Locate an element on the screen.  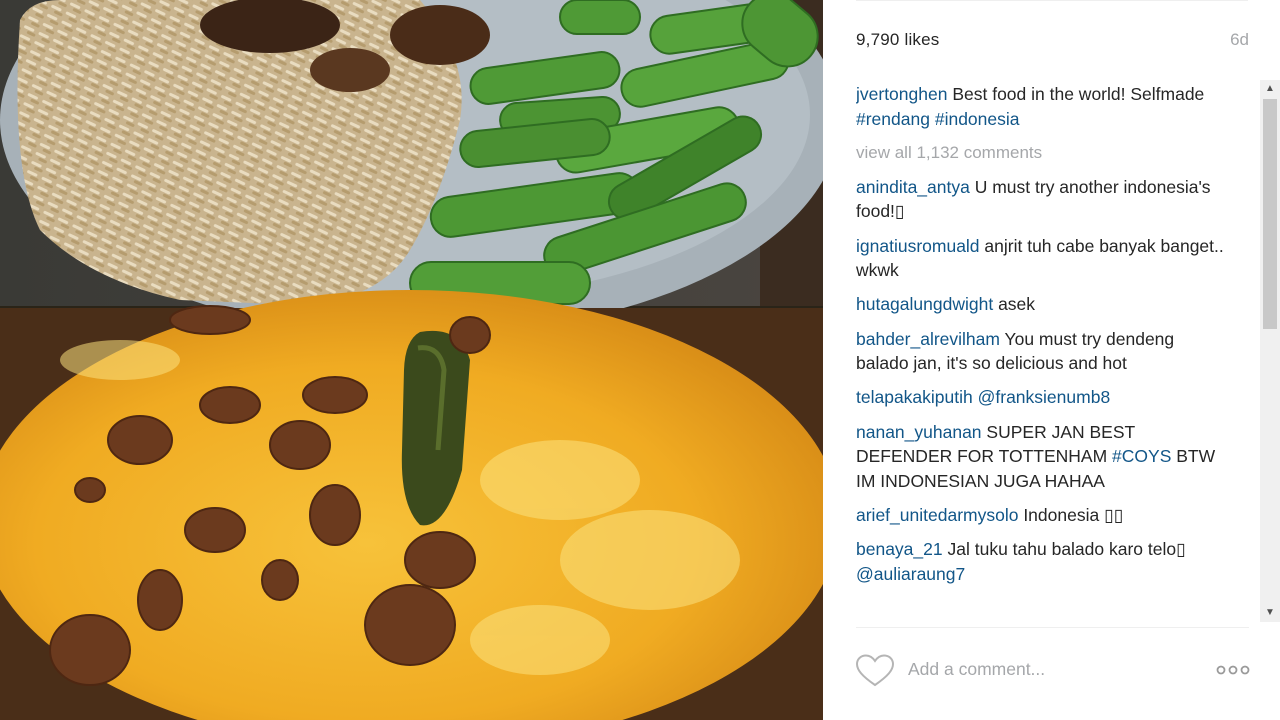
comment-username: hutagalungdwight is located at coordinates (924, 304).